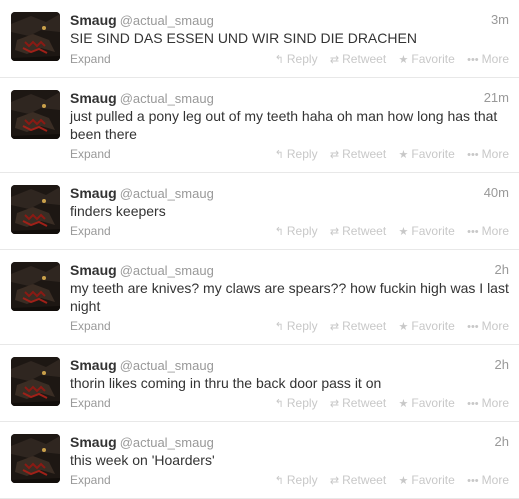 Image resolution: width=519 pixels, height=499 pixels. Describe the element at coordinates (289, 20) in the screenshot. I see `tweet-header: Smaug @actual_smaug 3m` at that location.